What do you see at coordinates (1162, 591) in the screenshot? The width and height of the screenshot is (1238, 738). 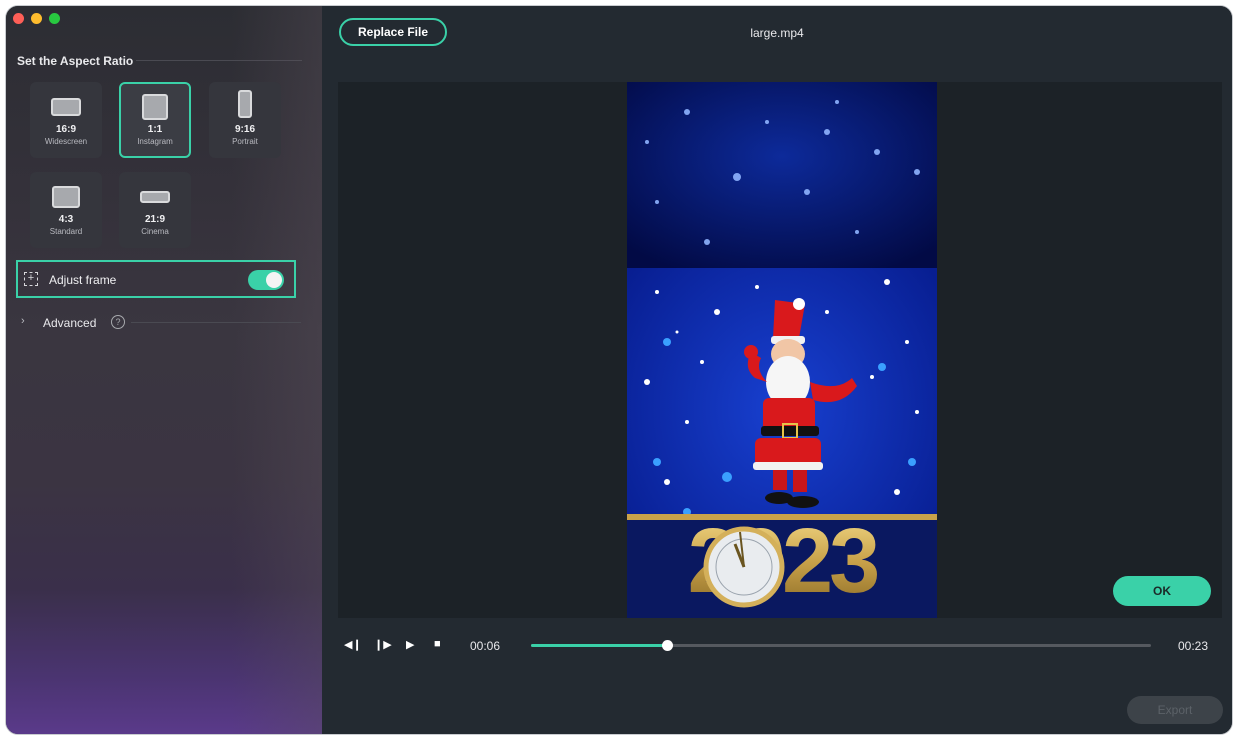 I see `ok-button: OK` at bounding box center [1162, 591].